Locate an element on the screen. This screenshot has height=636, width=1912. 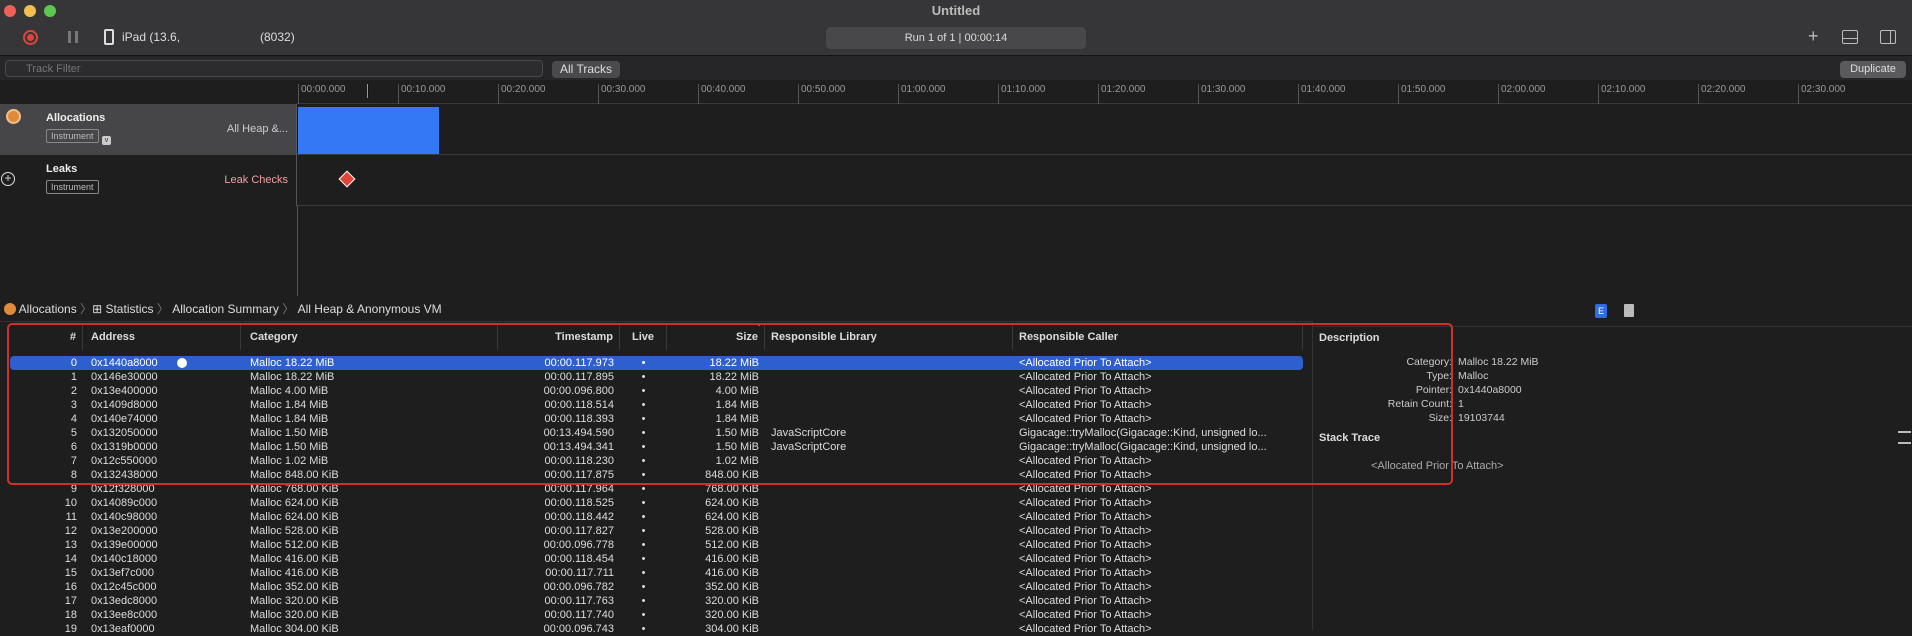
detail-field-value: Malloc is located at coordinates (1473, 376).